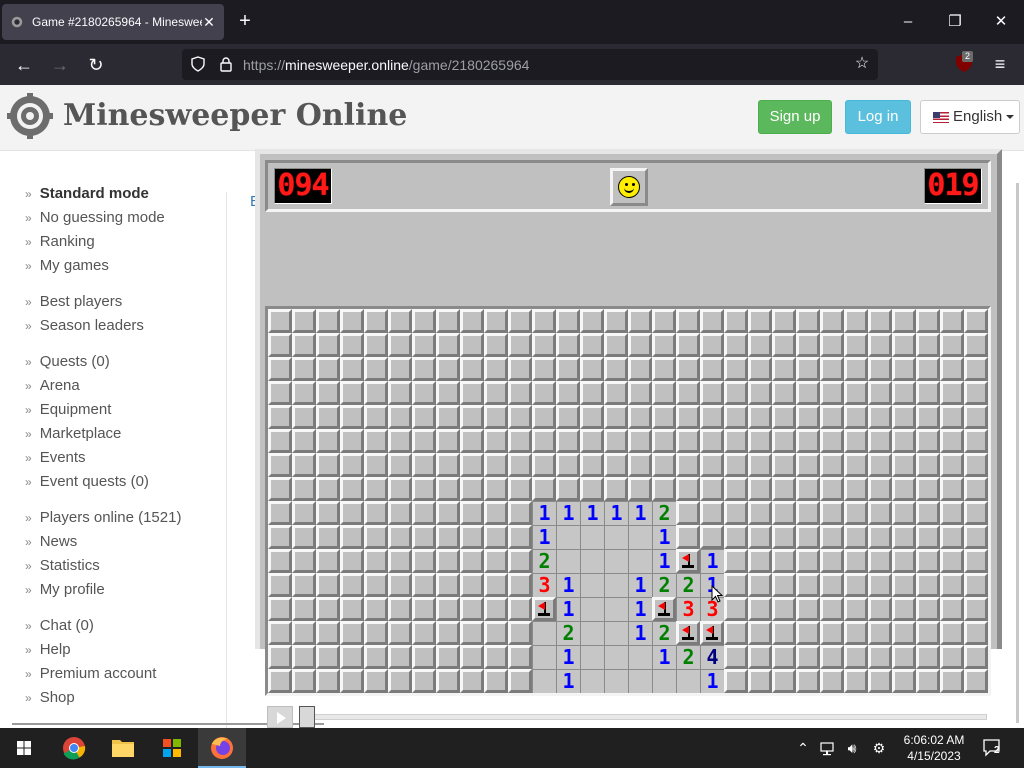 The height and width of the screenshot is (773, 1024). I want to click on revealed-cell: 2, so click(568, 633).